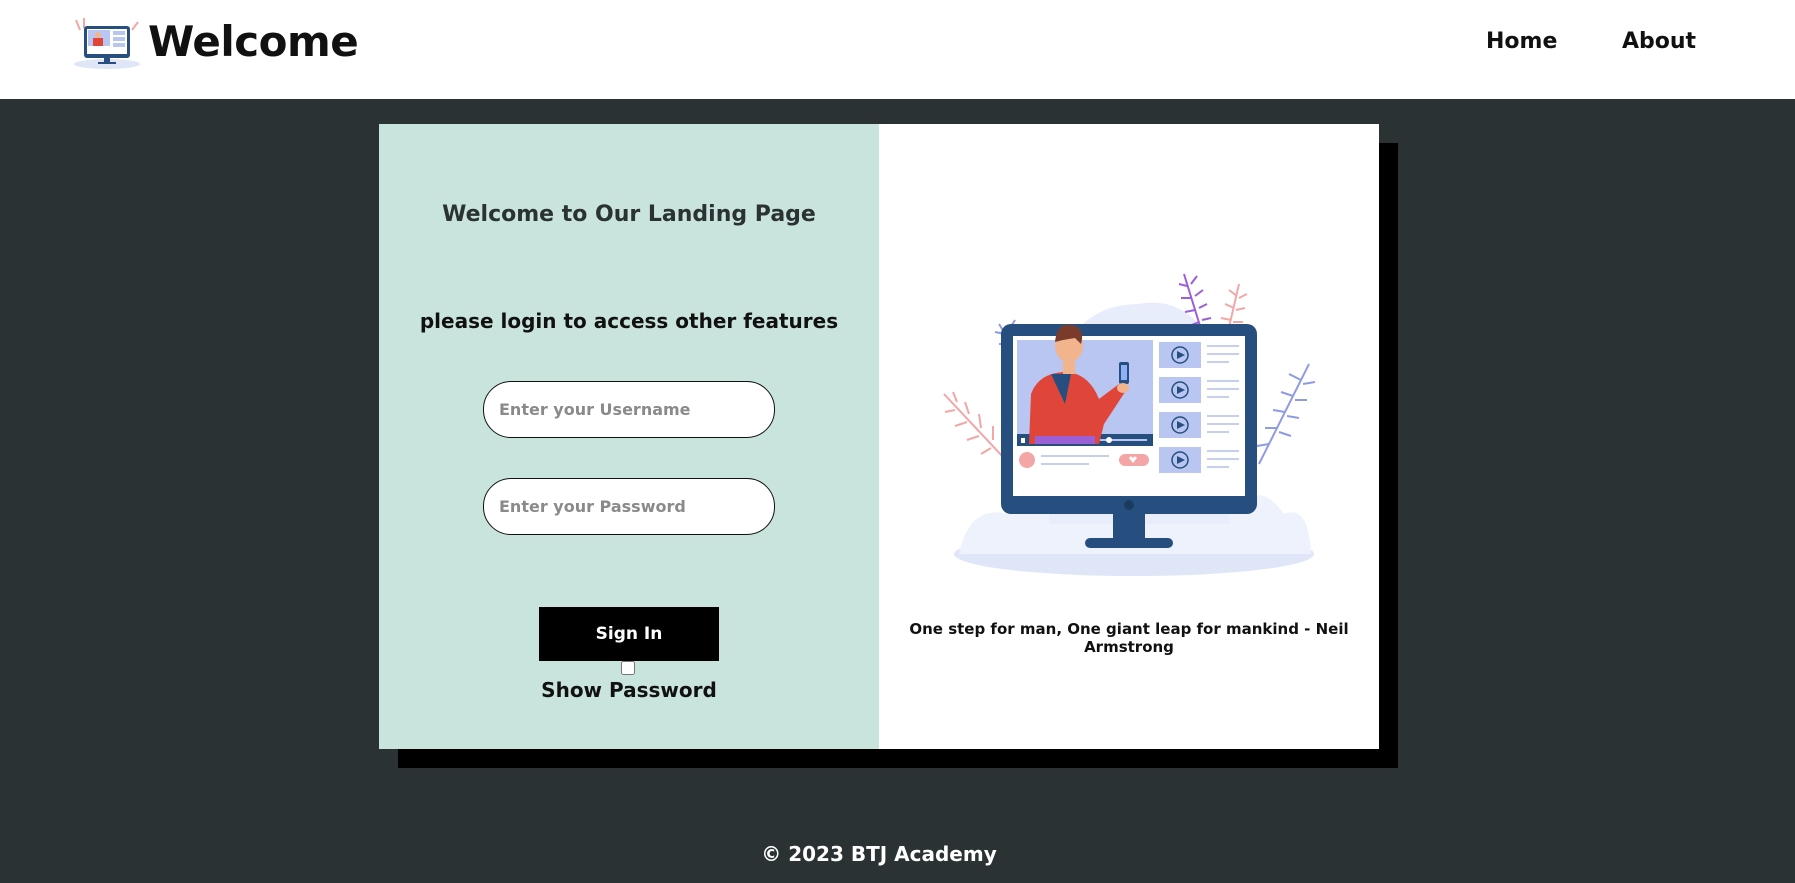 The image size is (1795, 883). What do you see at coordinates (628, 668) in the screenshot?
I see `show-password-checkbox` at bounding box center [628, 668].